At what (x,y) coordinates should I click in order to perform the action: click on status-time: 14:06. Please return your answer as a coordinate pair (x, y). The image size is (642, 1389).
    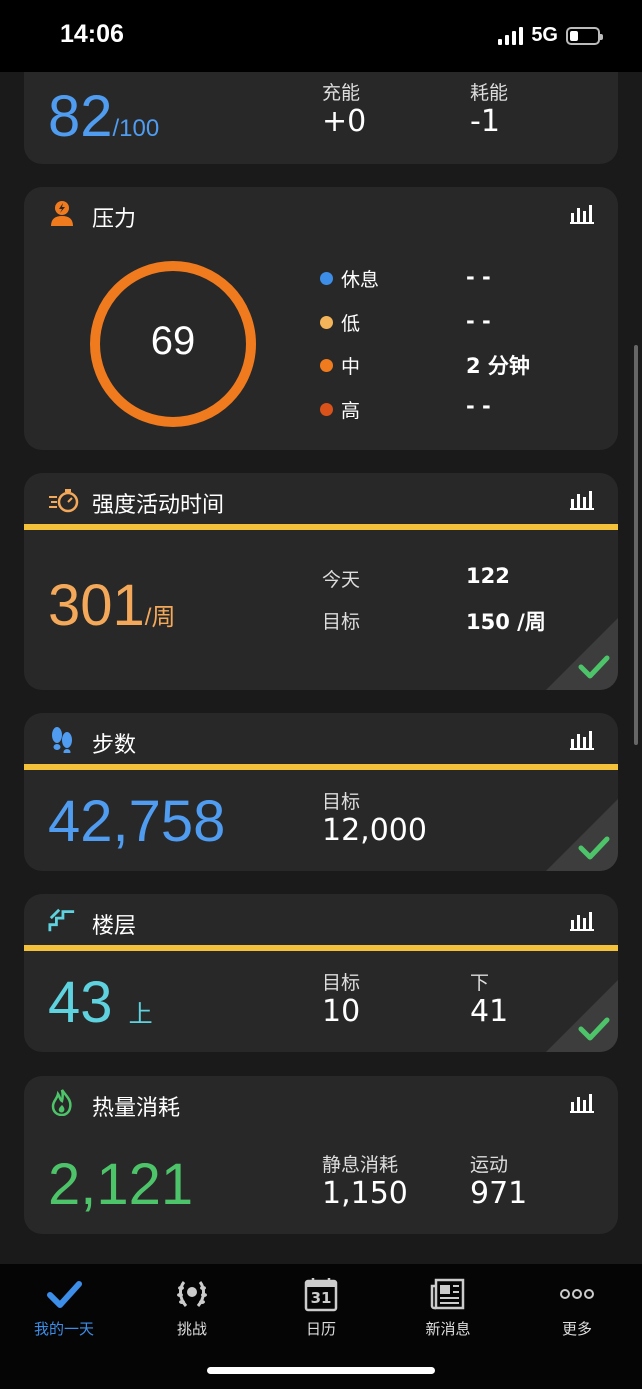
    Looking at the image, I should click on (92, 34).